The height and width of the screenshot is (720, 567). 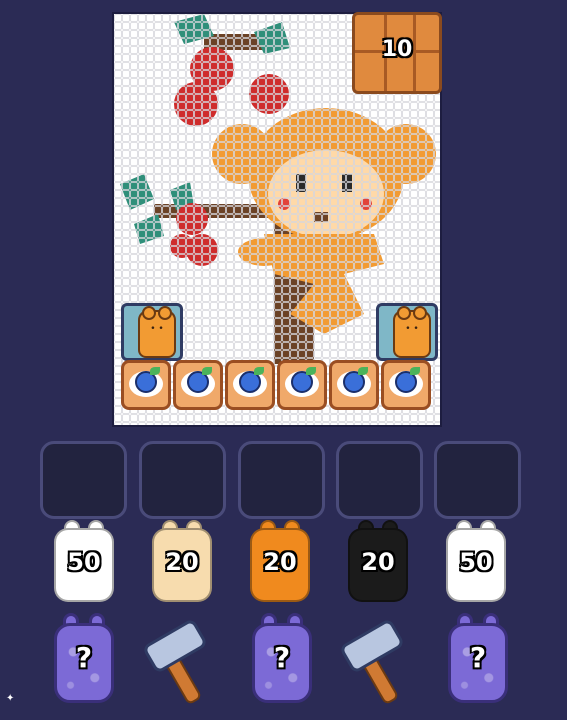 What do you see at coordinates (10, 698) in the screenshot?
I see `sparkle-icon: ✦` at bounding box center [10, 698].